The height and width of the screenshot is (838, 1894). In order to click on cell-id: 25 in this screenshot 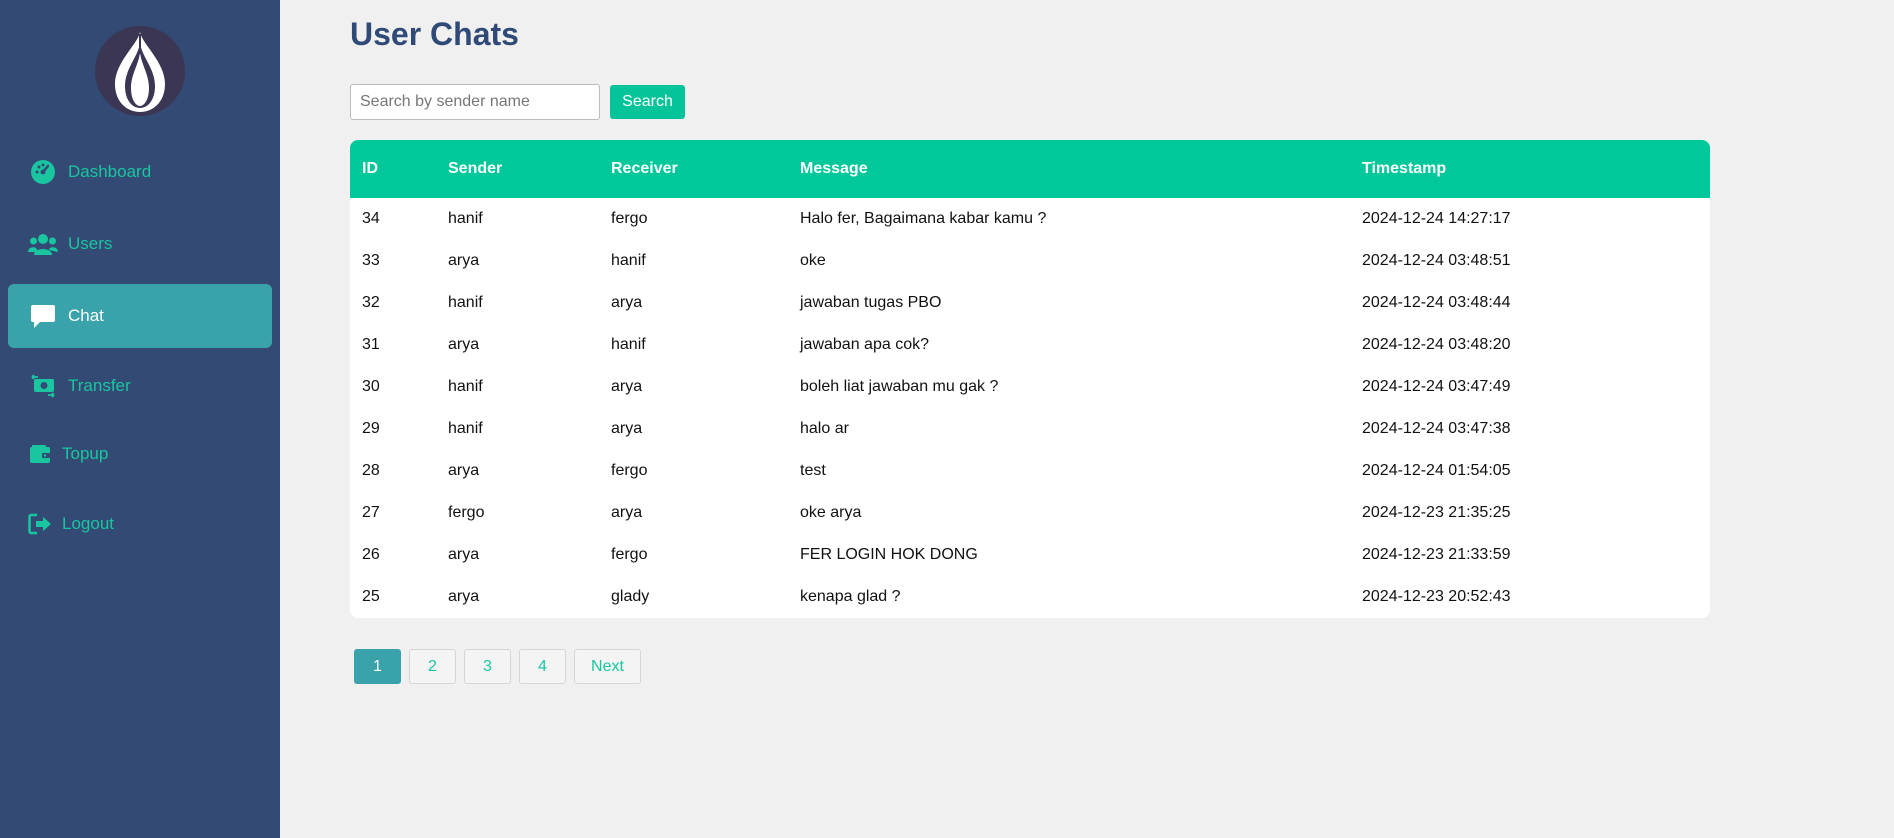, I will do `click(371, 596)`.